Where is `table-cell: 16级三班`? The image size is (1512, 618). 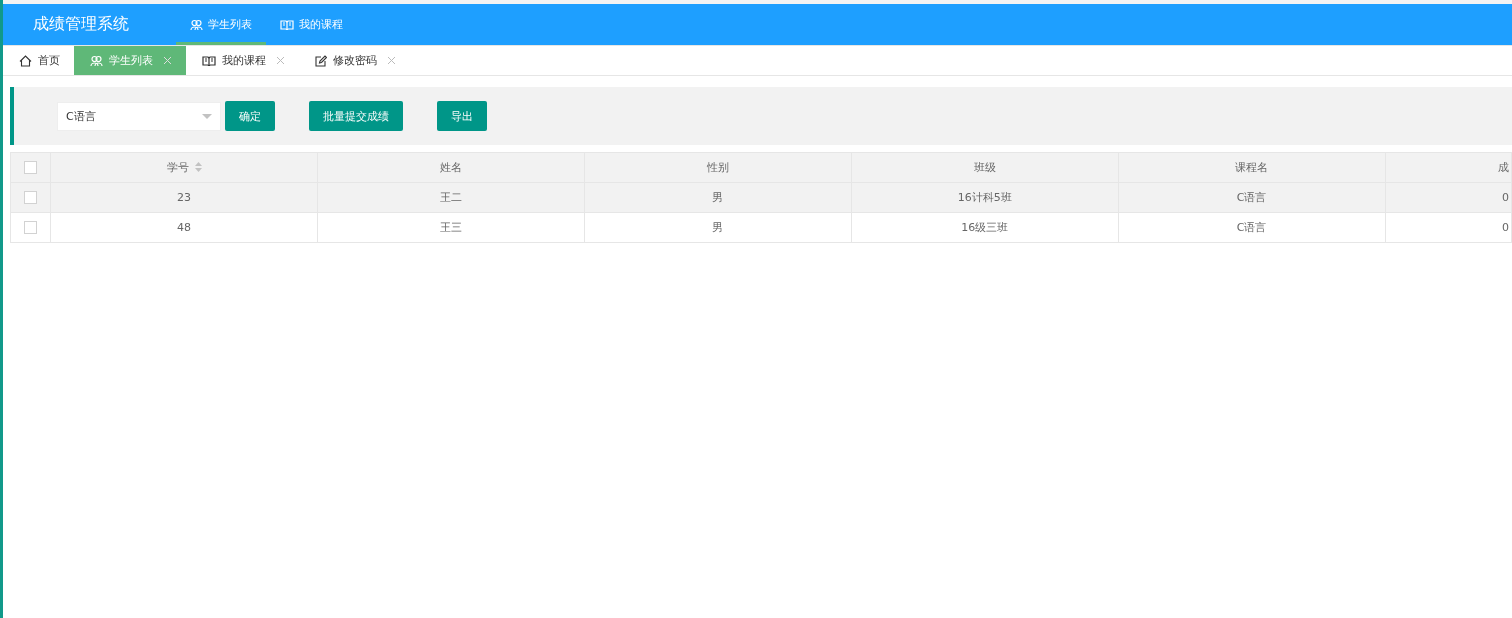 table-cell: 16级三班 is located at coordinates (985, 227).